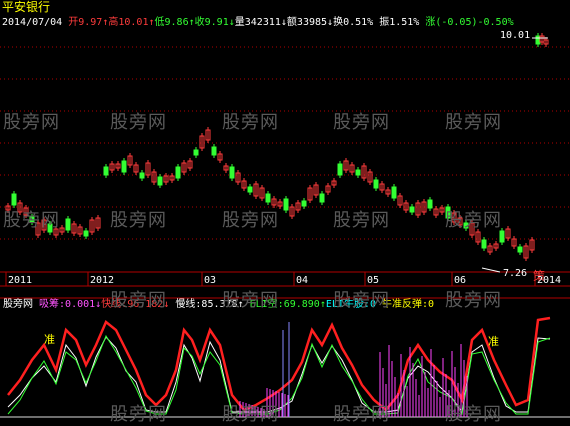  Describe the element at coordinates (138, 300) in the screenshot. I see `watermark-11: 股旁网` at that location.